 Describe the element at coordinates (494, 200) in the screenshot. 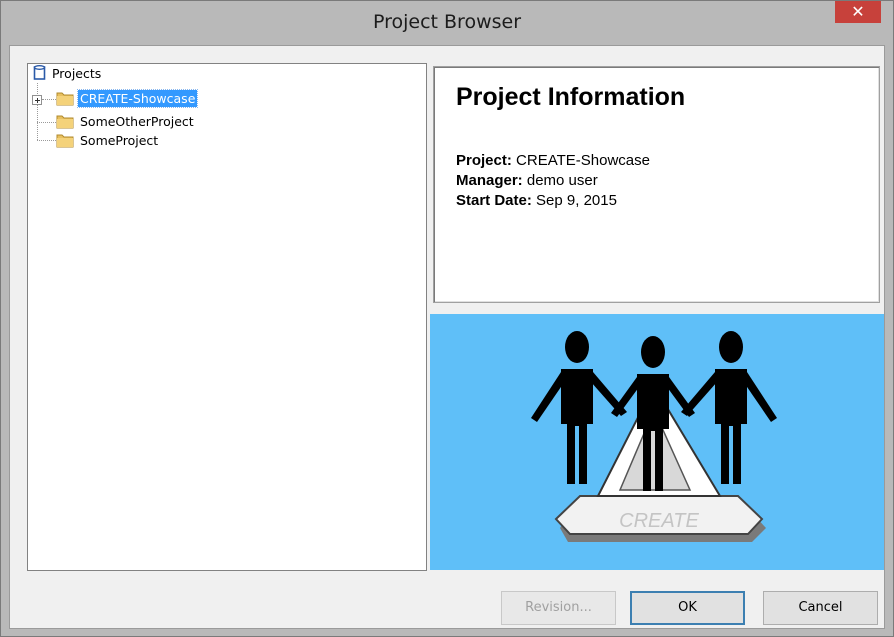

I see `start-date-label: Start Date:` at that location.